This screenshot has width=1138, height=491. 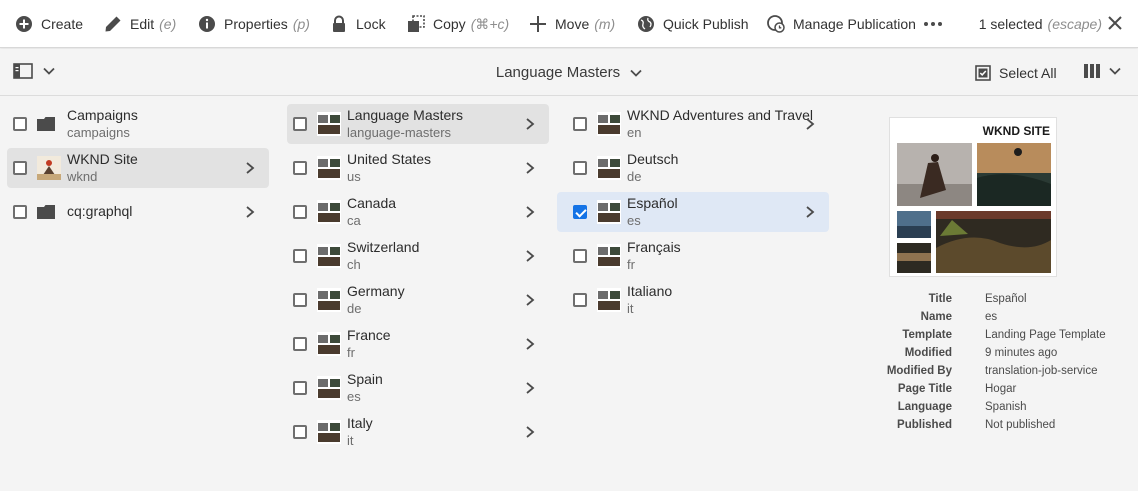 What do you see at coordinates (1102, 71) in the screenshot?
I see `view-switcher` at bounding box center [1102, 71].